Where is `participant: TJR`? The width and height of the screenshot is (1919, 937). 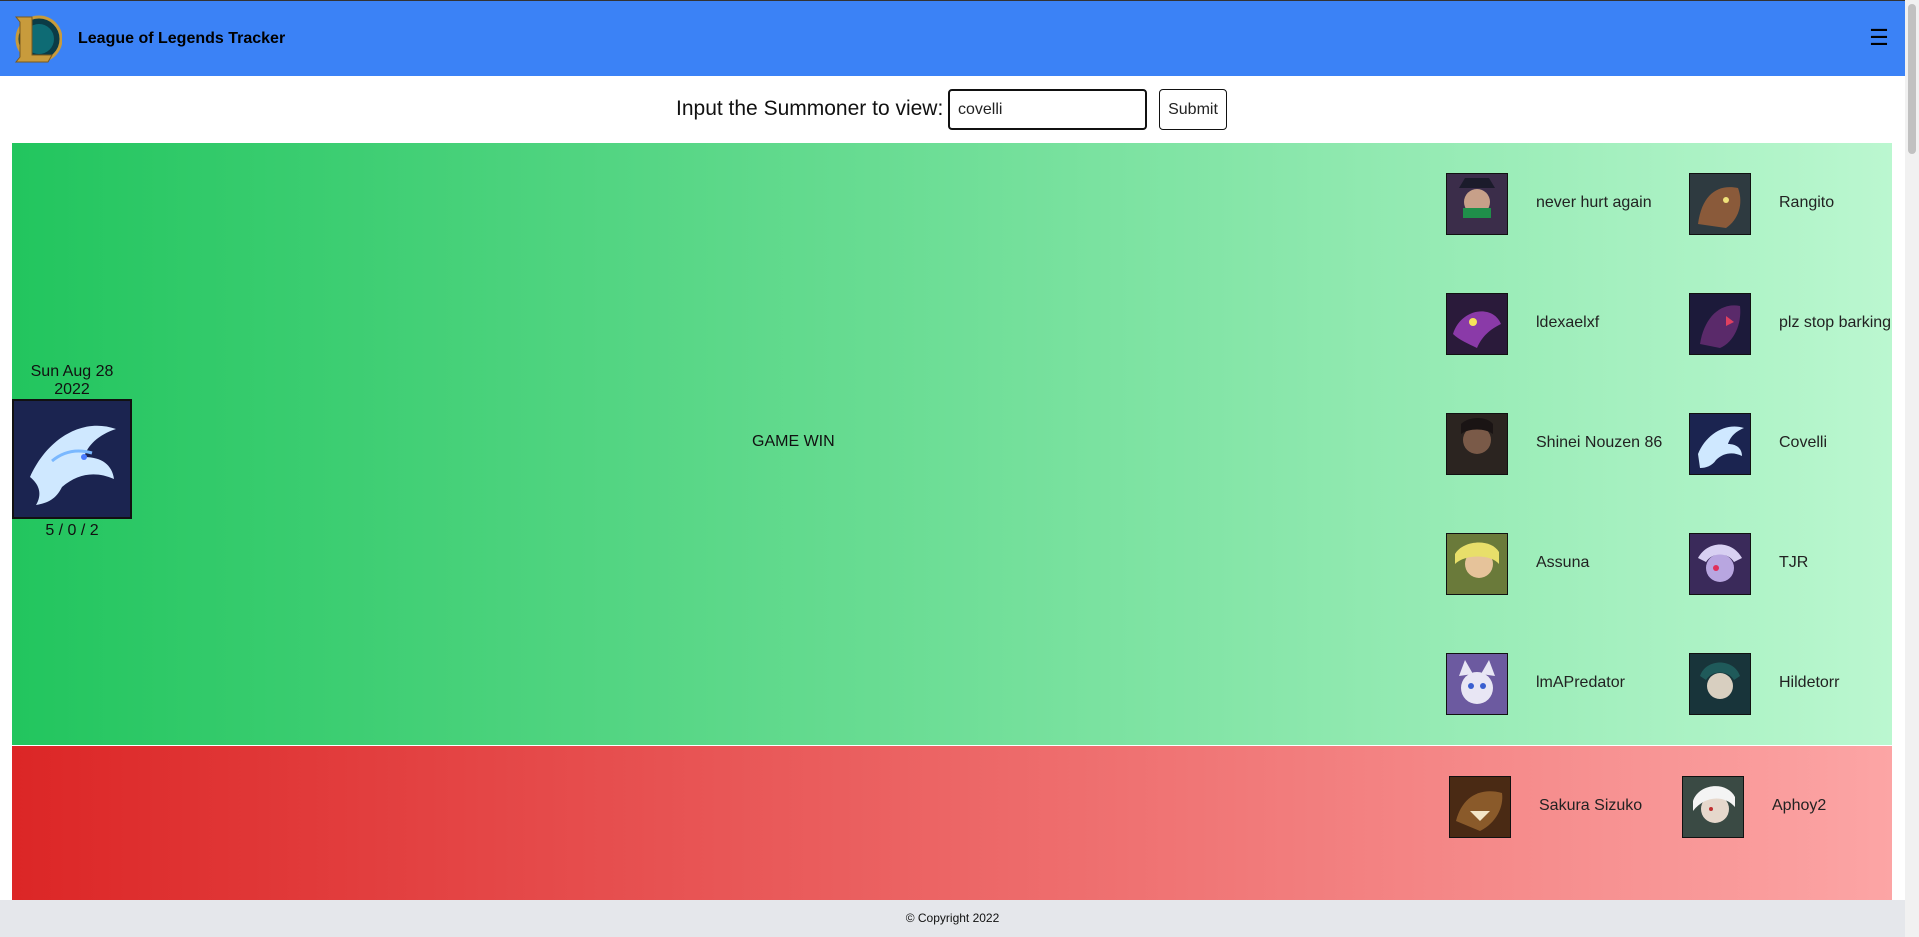 participant: TJR is located at coordinates (1804, 564).